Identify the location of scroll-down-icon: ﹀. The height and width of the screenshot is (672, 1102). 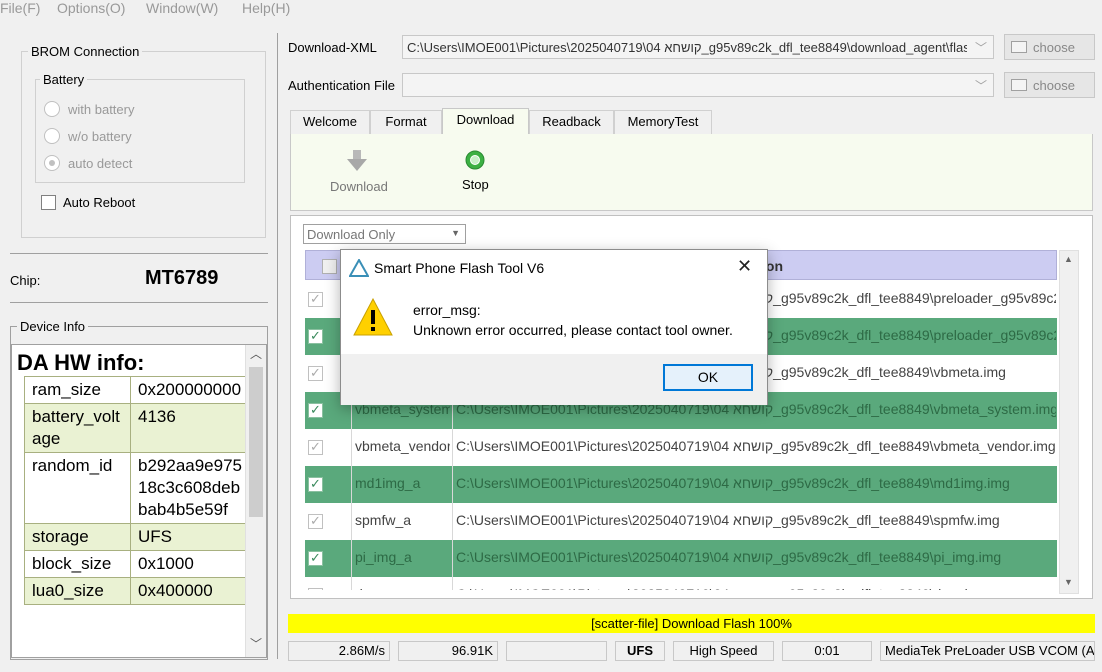
(256, 643).